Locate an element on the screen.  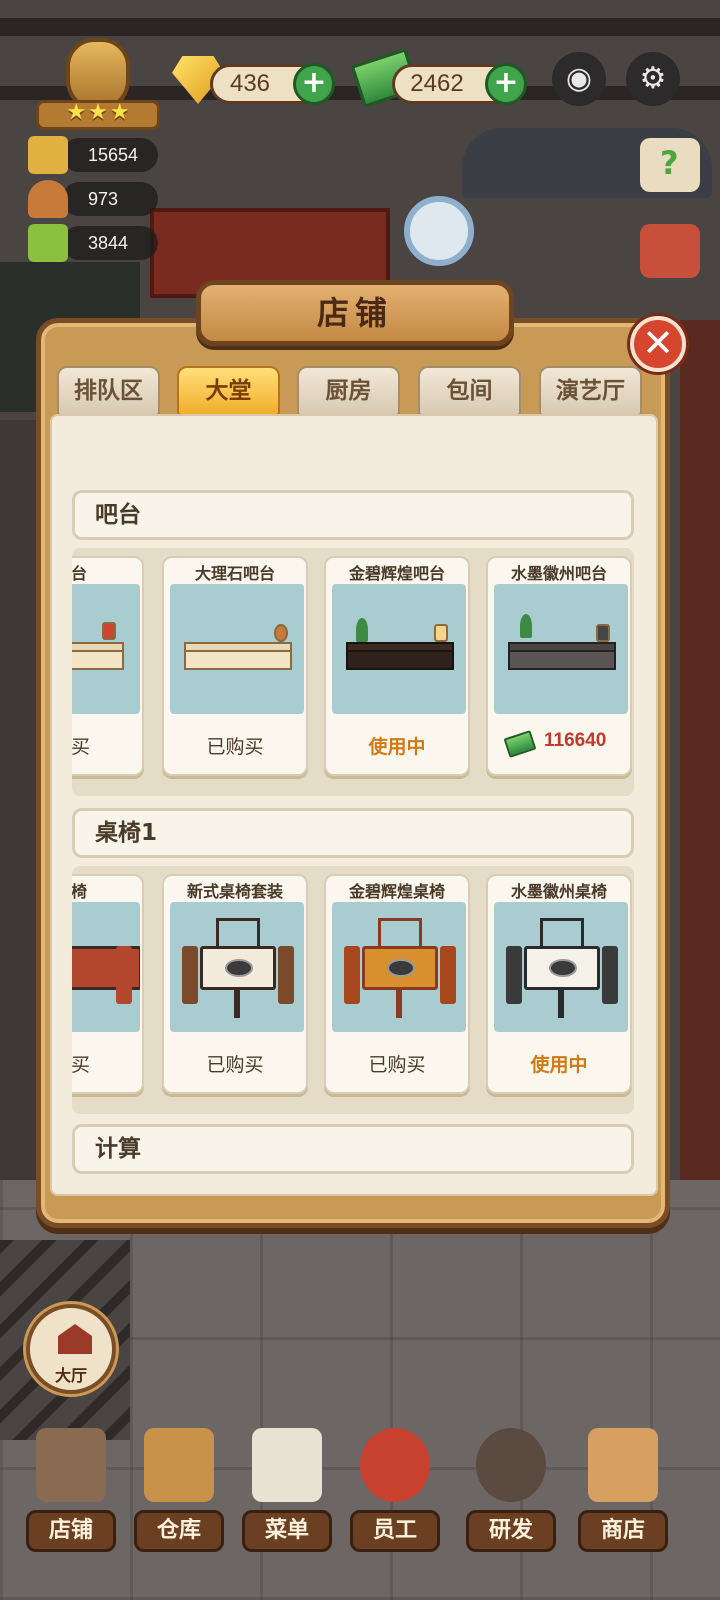
shop-building-icon is located at coordinates (71, 1465).